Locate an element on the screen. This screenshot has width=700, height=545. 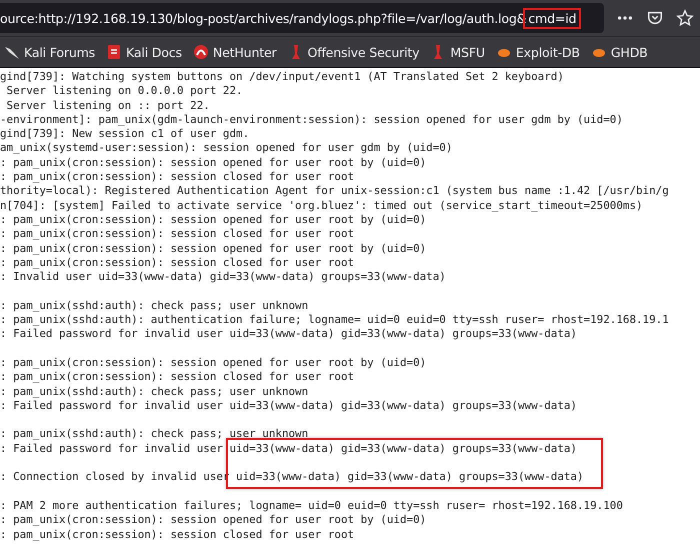
bookmark: Kali Docs is located at coordinates (144, 52).